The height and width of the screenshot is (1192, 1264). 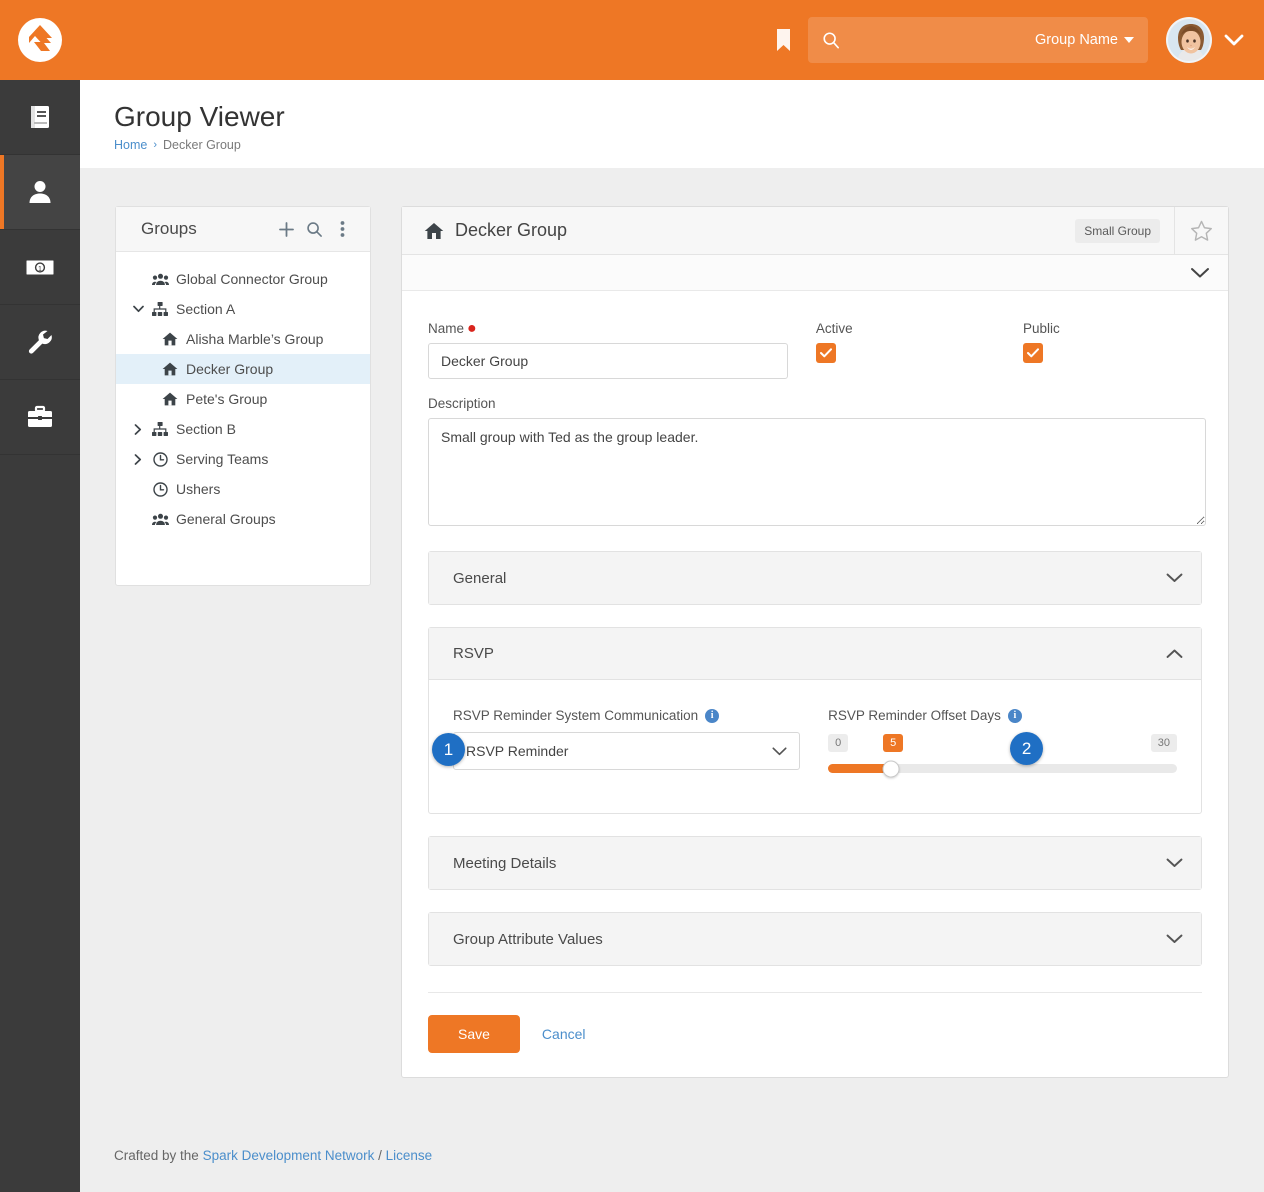 I want to click on callout-number: 2, so click(x=1026, y=748).